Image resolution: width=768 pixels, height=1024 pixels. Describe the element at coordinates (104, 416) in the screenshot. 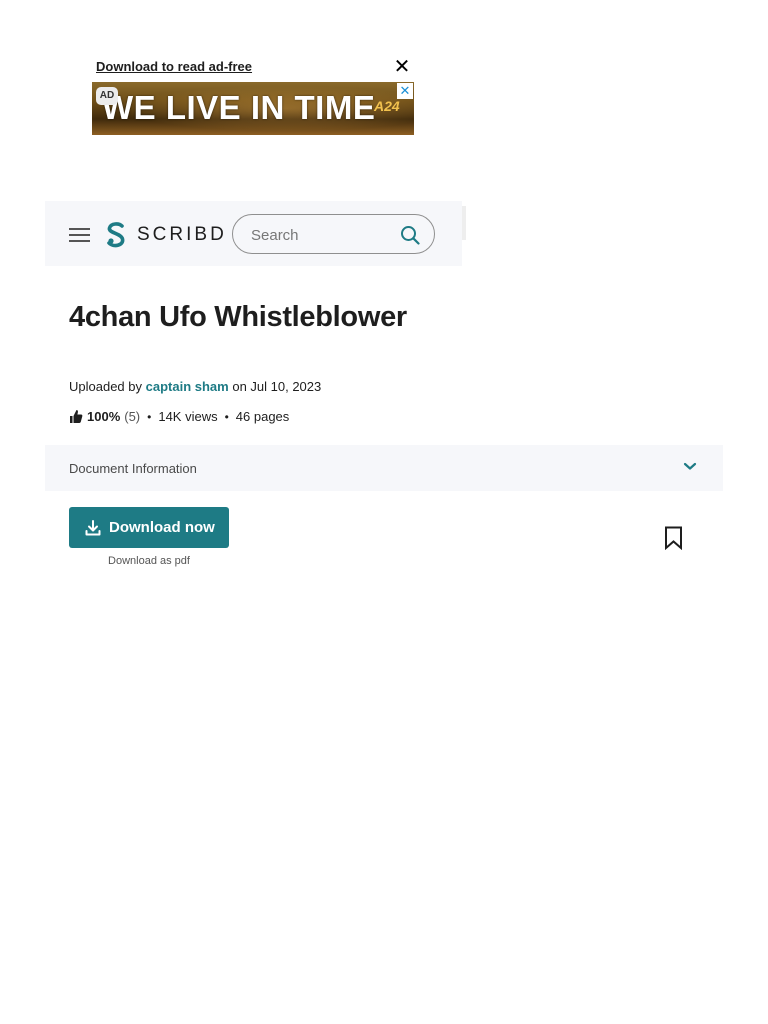

I see `rating-percent: 100%` at that location.